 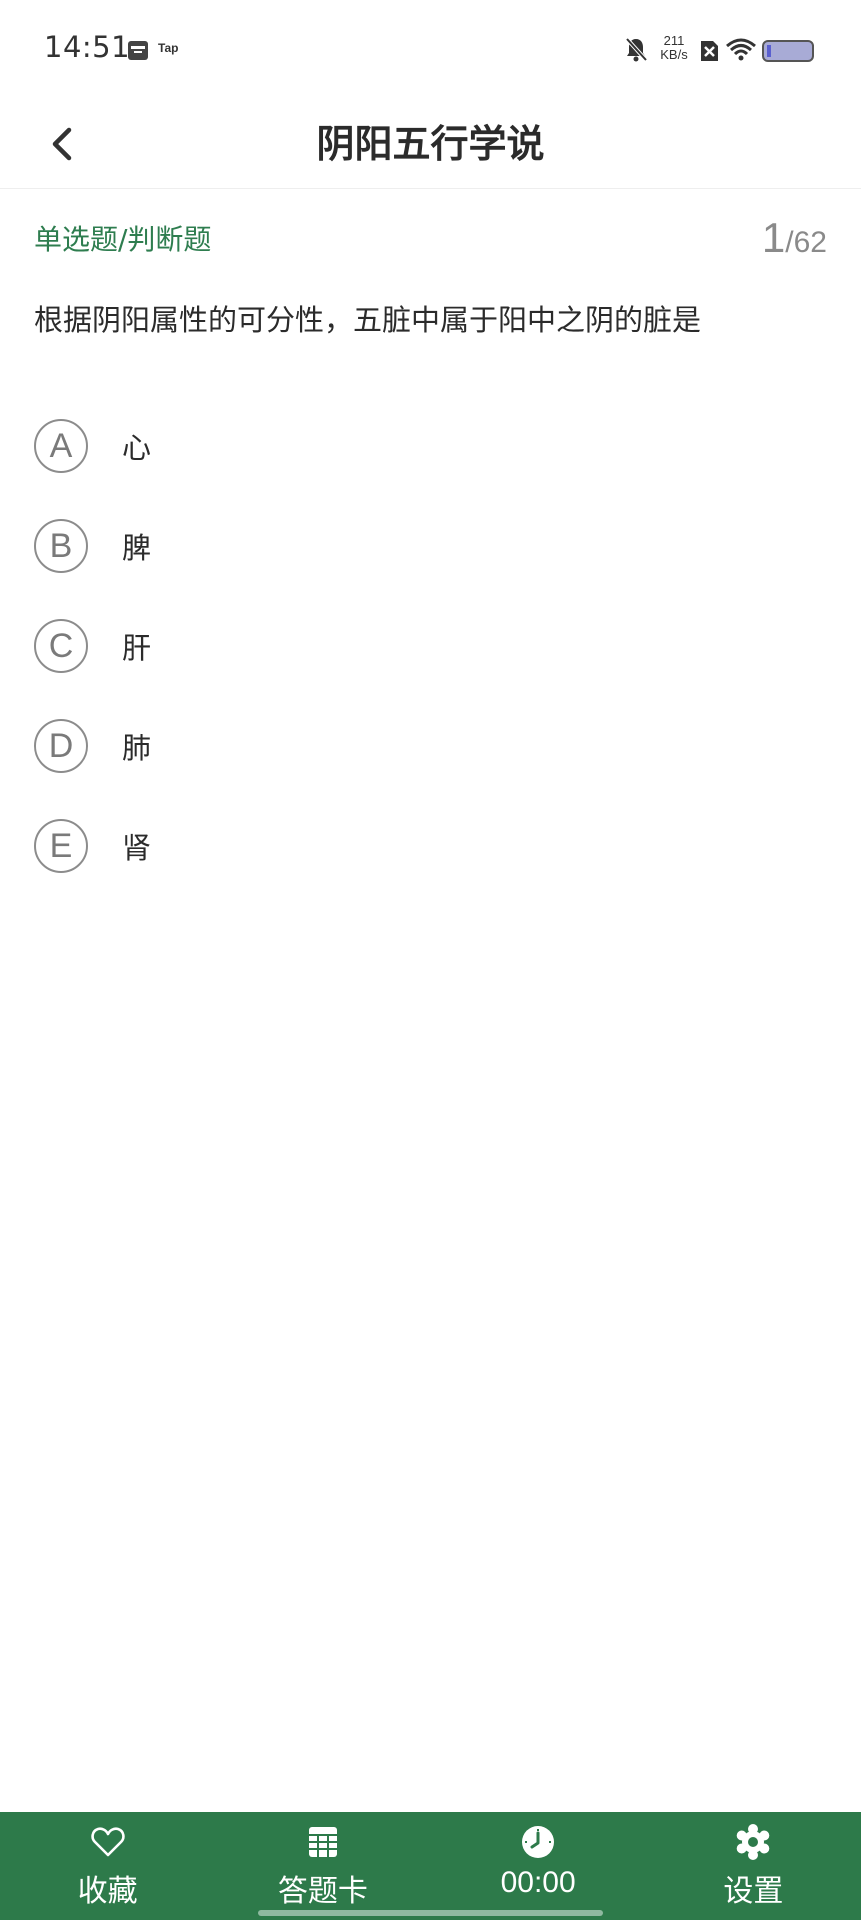 I want to click on option-d: D 肺, so click(x=430, y=746).